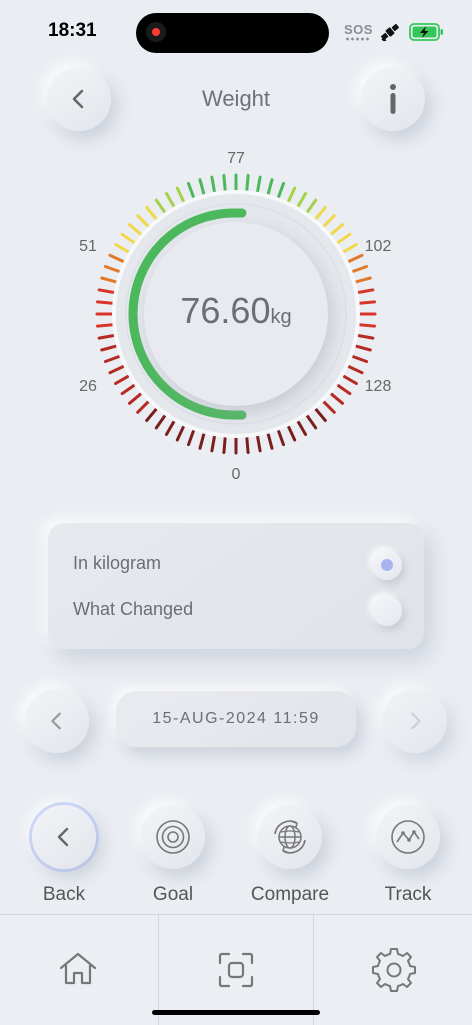  Describe the element at coordinates (88, 246) in the screenshot. I see `scale-label-upper-left: 51` at that location.